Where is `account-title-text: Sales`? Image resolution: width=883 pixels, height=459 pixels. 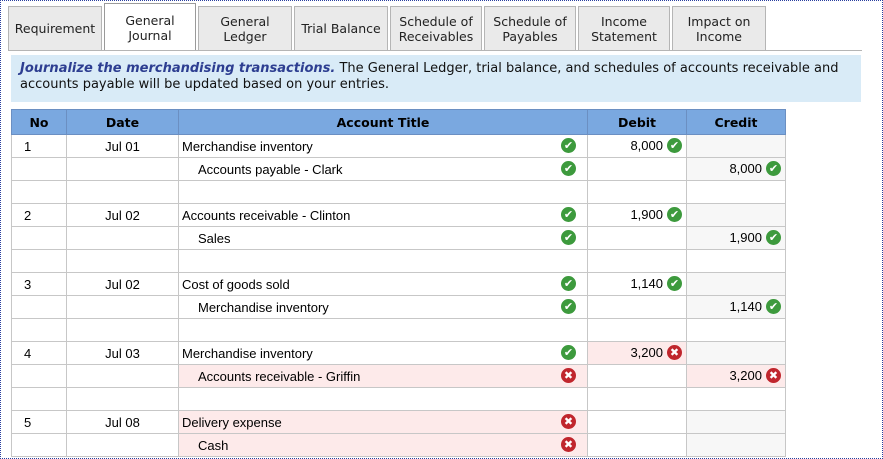 account-title-text: Sales is located at coordinates (214, 238).